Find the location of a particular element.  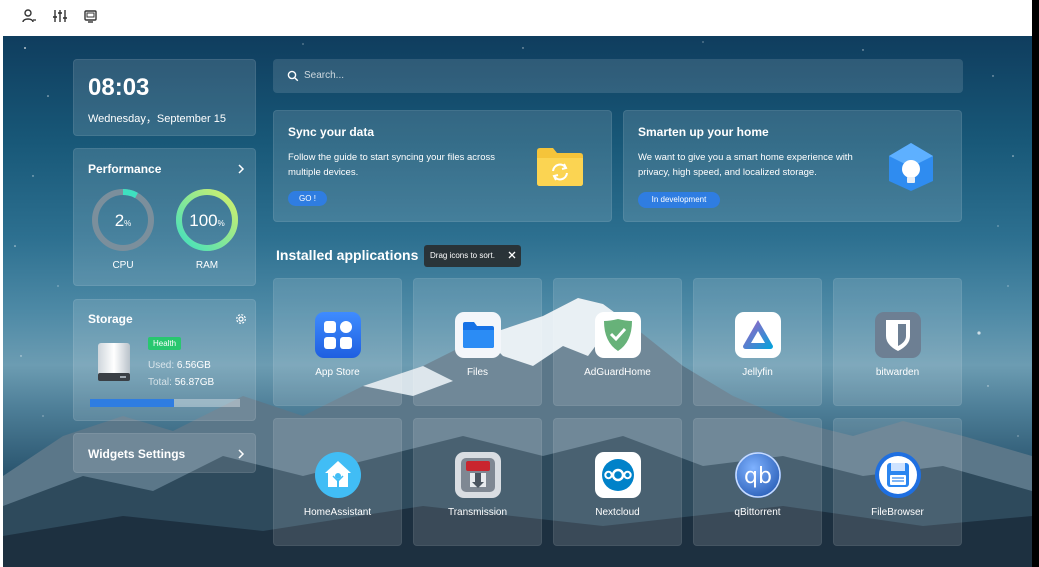

drag-tip: Drag icons to sort. is located at coordinates (472, 256).